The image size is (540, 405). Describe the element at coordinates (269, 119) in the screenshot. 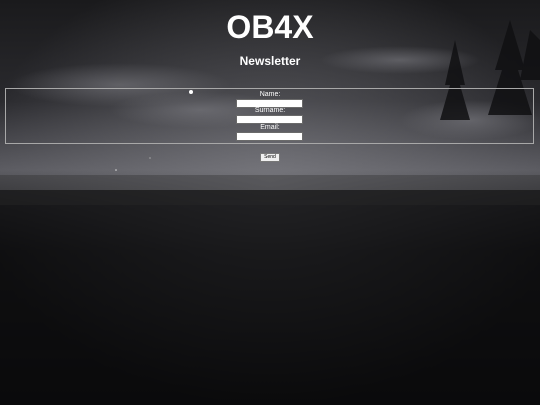

I see `surname-input` at that location.